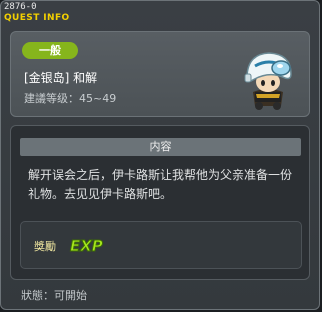  Describe the element at coordinates (61, 78) in the screenshot. I see `quest-name: [金银岛] 和解` at that location.